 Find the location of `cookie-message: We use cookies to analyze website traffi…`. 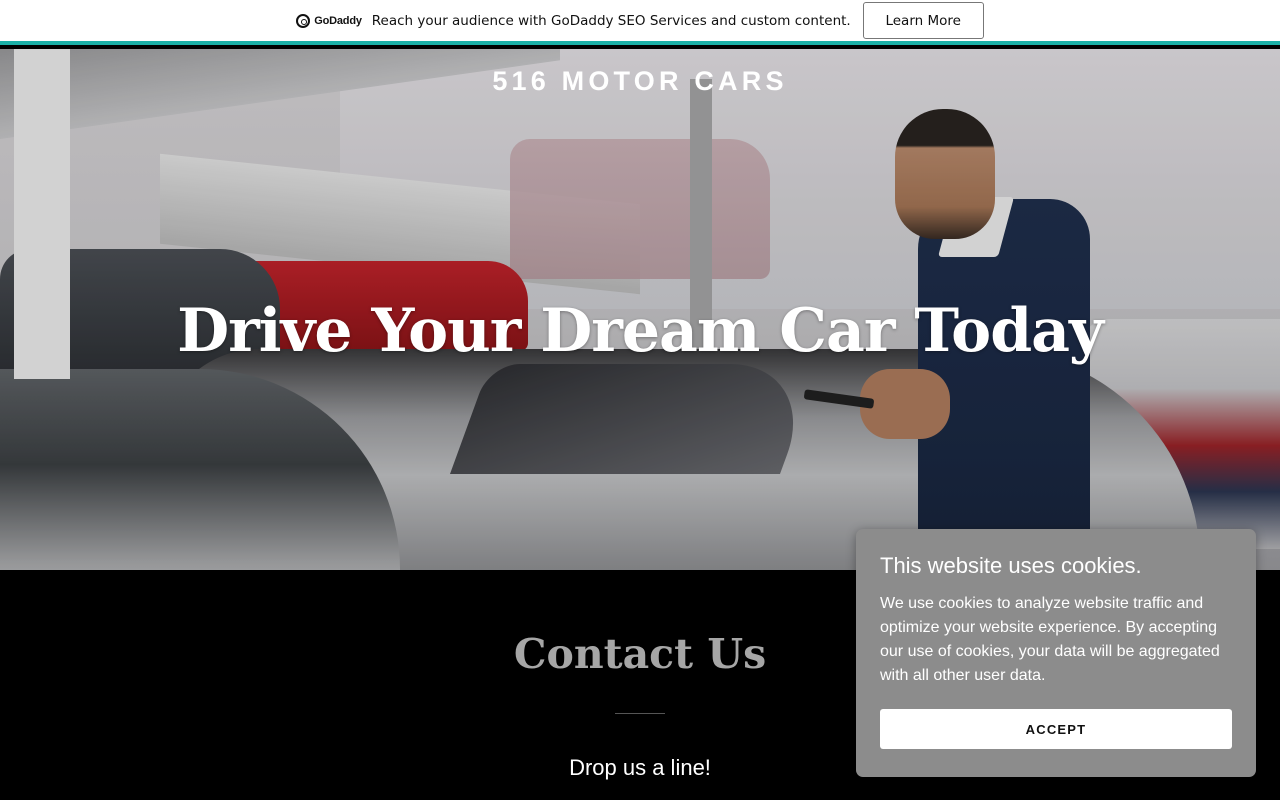

cookie-message: We use cookies to analyze website traffi… is located at coordinates (1050, 639).